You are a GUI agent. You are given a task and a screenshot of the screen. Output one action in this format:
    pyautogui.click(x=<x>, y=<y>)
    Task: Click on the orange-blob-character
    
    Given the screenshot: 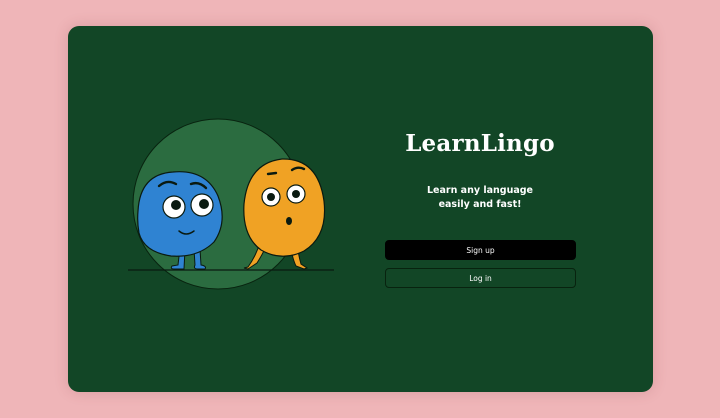 What is the action you would take?
    pyautogui.click(x=284, y=214)
    